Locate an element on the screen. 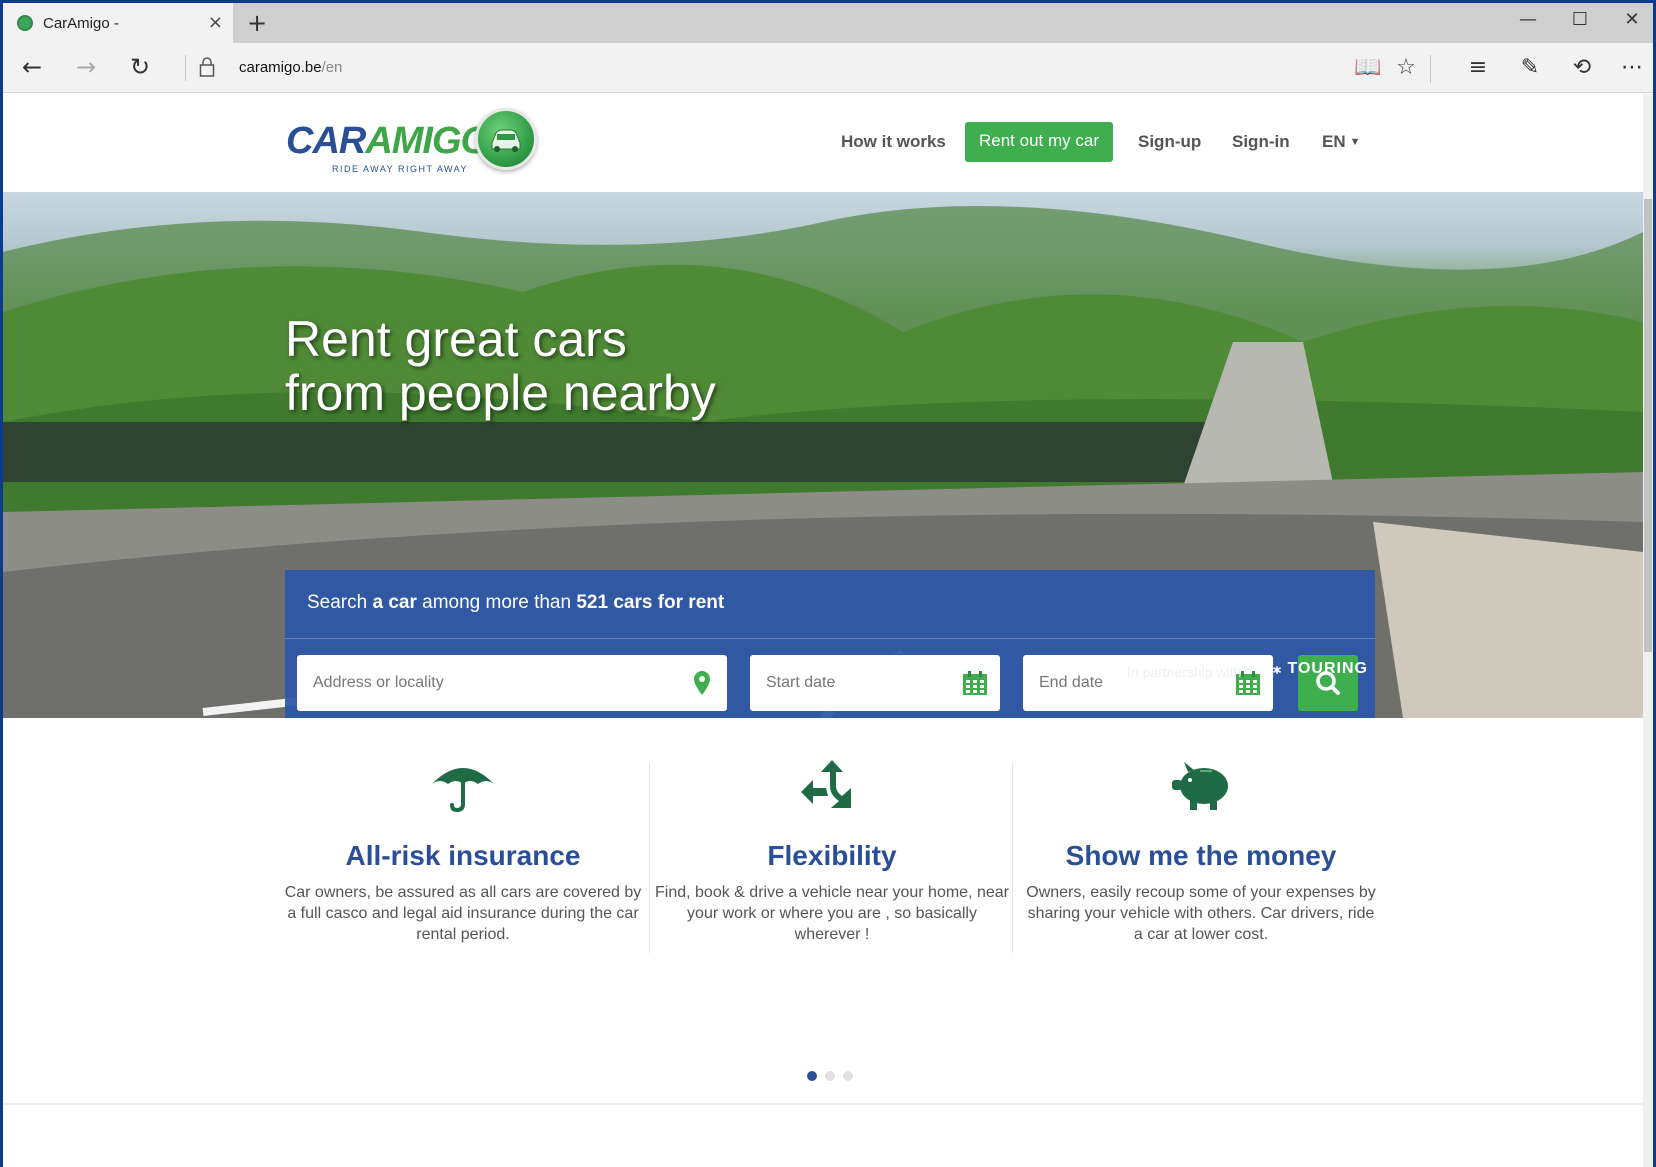 The image size is (1656, 1167). touring-star-icon: ⁎ is located at coordinates (1280, 668).